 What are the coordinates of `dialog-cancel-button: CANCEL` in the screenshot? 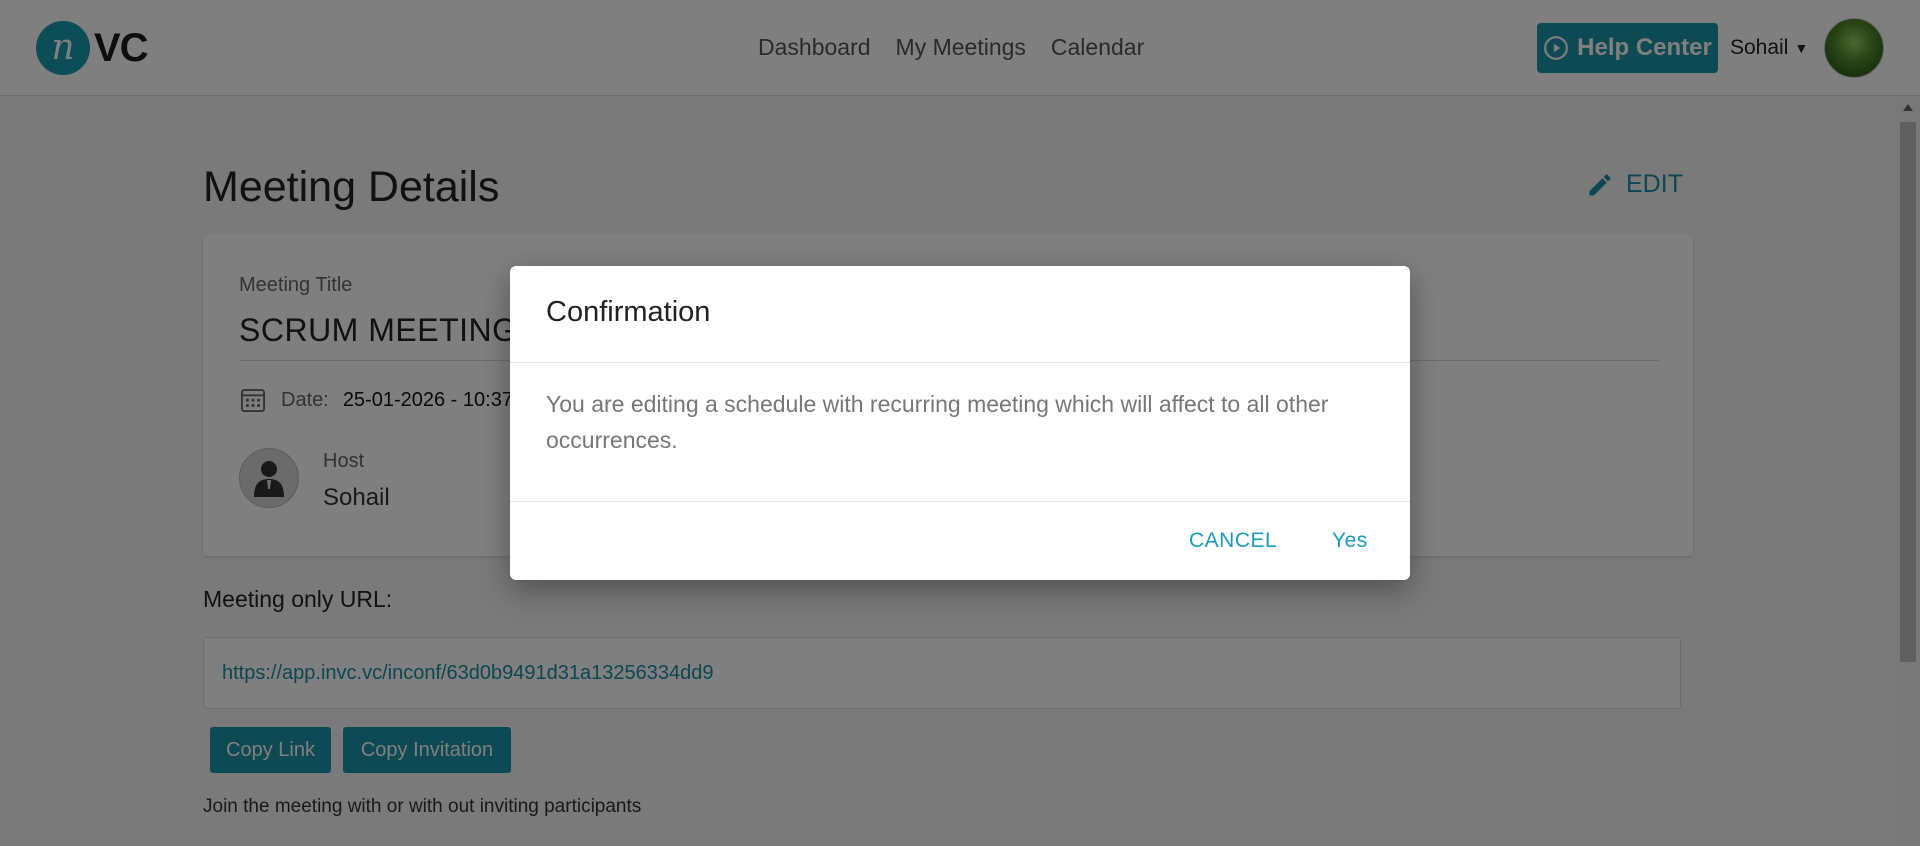 It's located at (1233, 541).